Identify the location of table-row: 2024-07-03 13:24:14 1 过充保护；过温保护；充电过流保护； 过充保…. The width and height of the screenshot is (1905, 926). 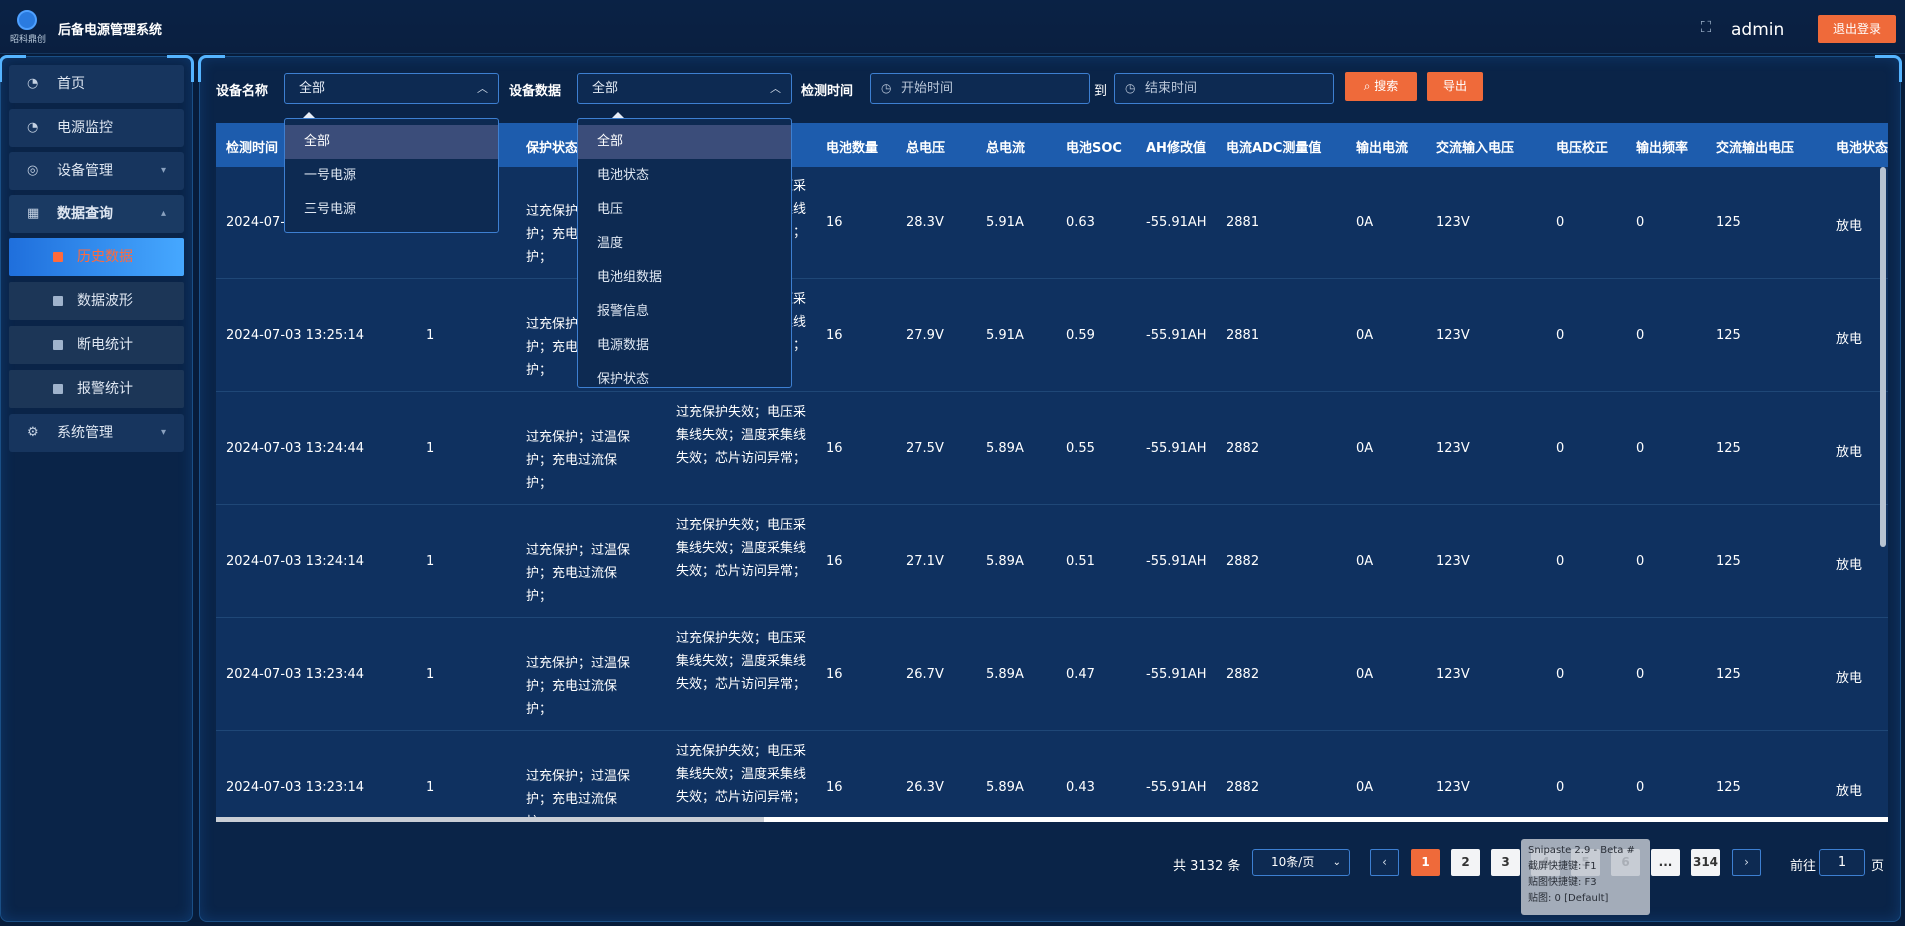
(1052, 562).